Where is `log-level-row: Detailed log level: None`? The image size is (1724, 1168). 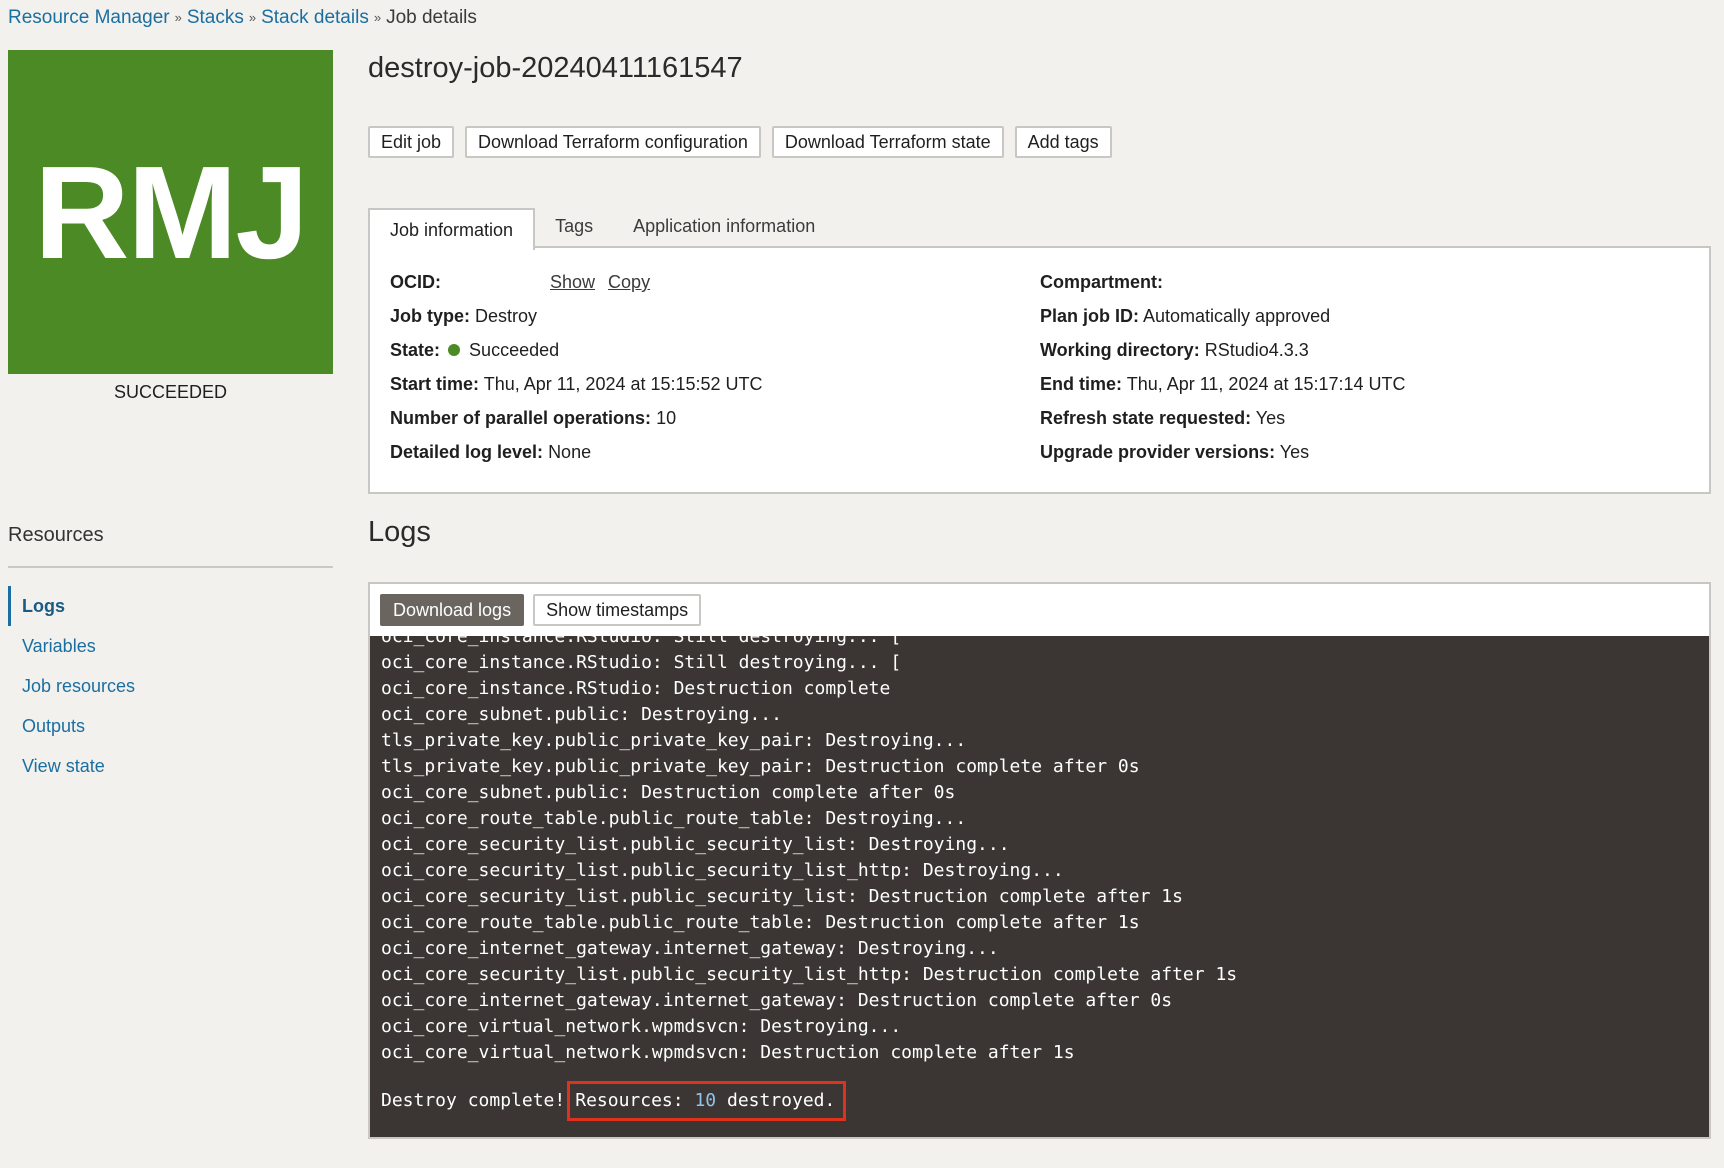
log-level-row: Detailed log level: None is located at coordinates (576, 457).